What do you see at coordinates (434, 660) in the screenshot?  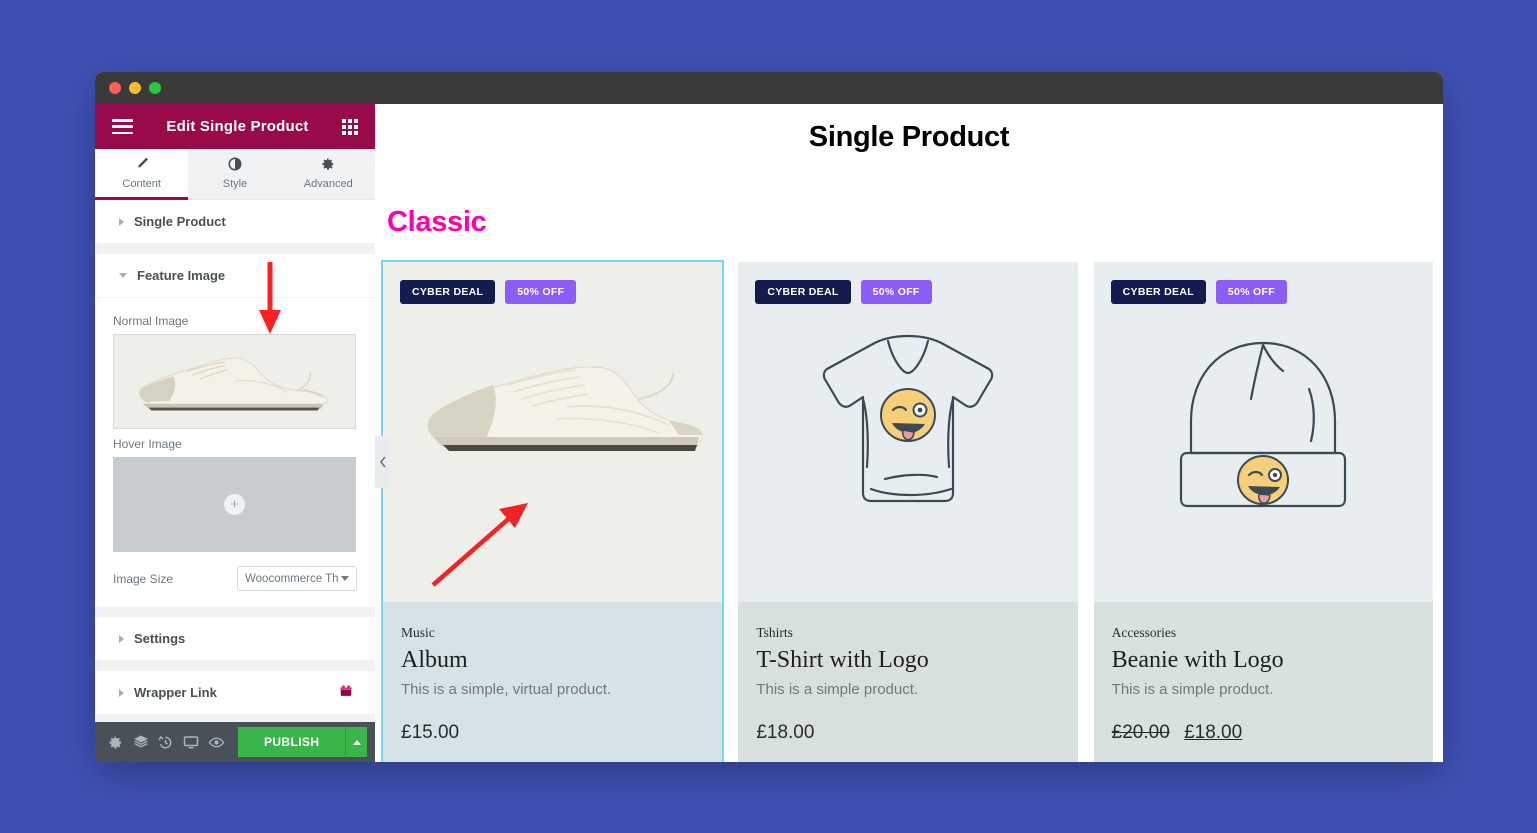 I see `product-name: Album` at bounding box center [434, 660].